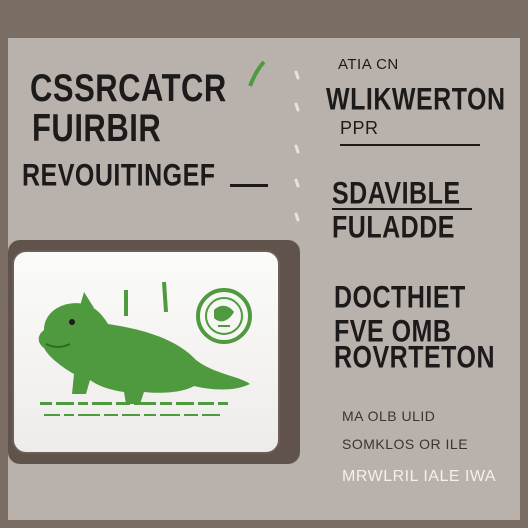  Describe the element at coordinates (419, 476) in the screenshot. I see `right-small-3: MRWLRIL IALE IWA` at that location.